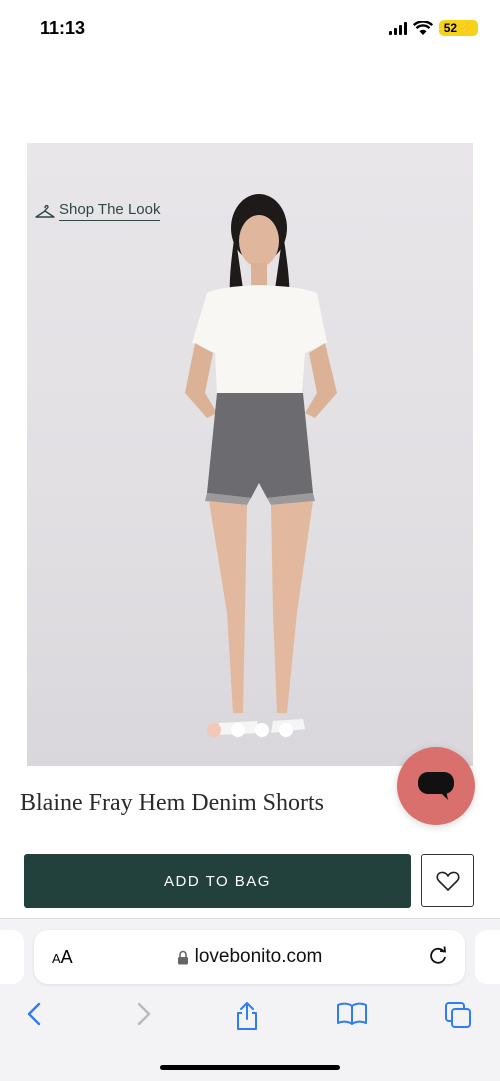  What do you see at coordinates (258, 956) in the screenshot?
I see `url-text: lovebonito.com` at bounding box center [258, 956].